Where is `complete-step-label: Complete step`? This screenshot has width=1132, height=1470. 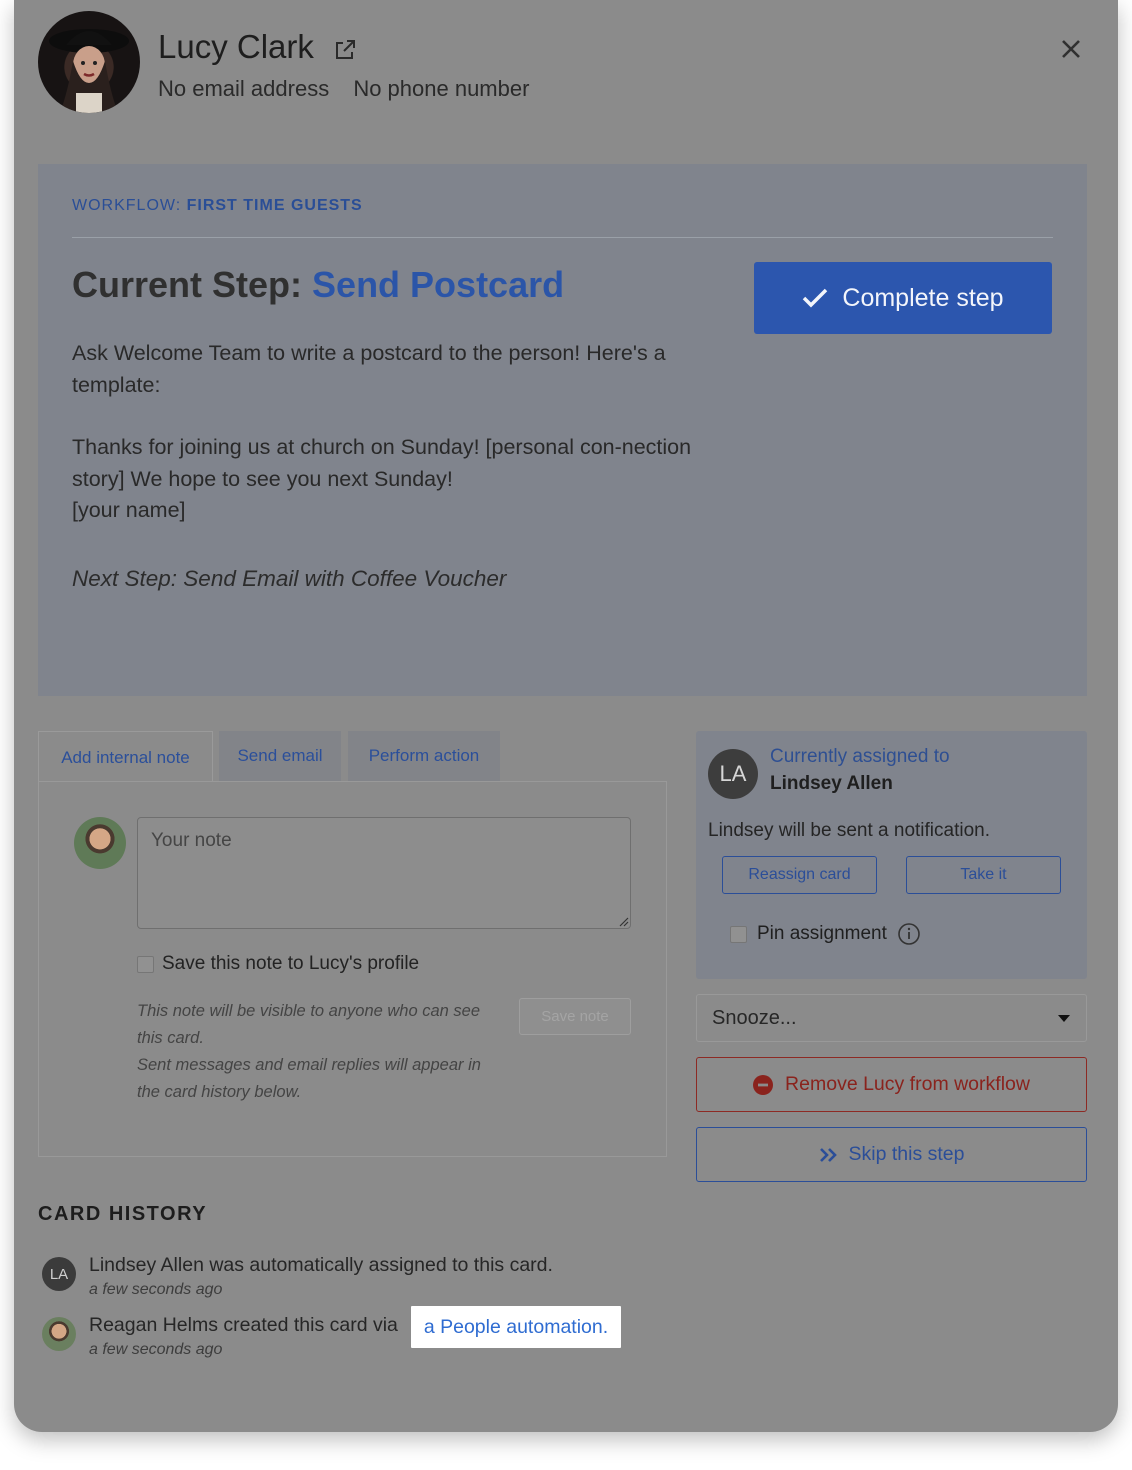 complete-step-label: Complete step is located at coordinates (923, 297).